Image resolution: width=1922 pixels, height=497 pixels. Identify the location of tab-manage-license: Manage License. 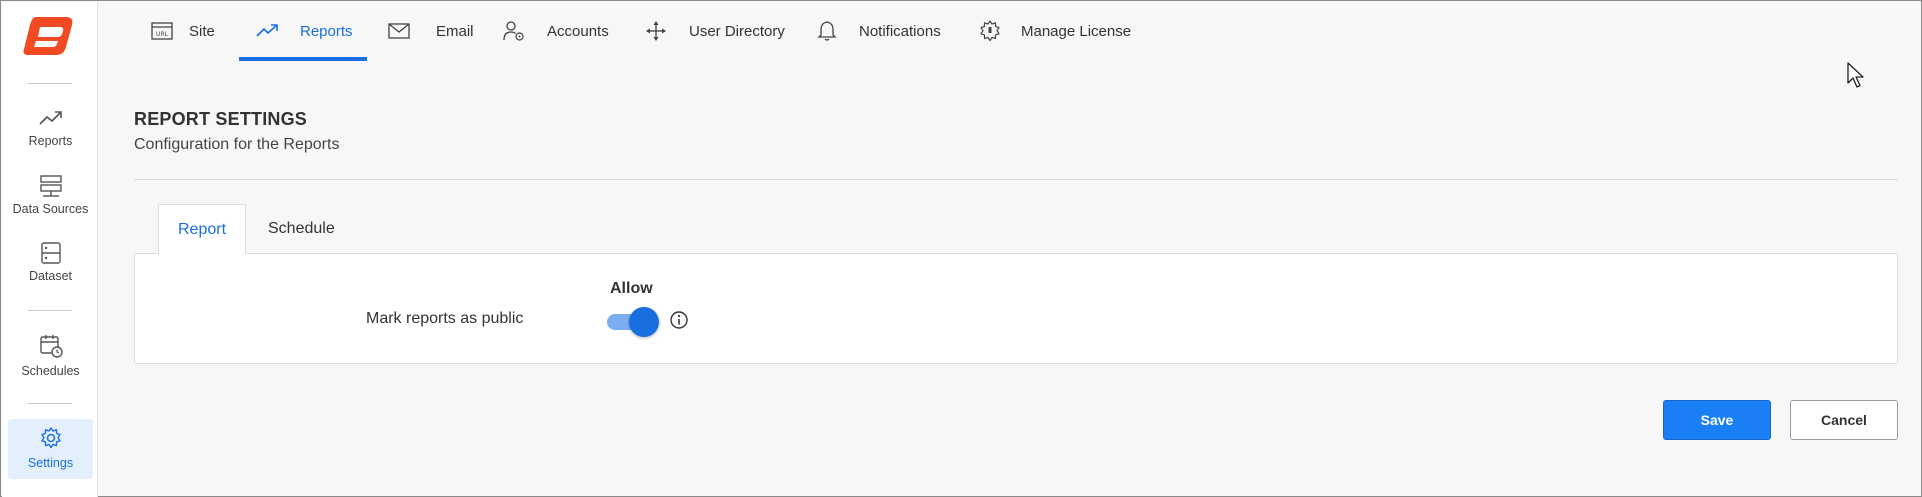
(1055, 31).